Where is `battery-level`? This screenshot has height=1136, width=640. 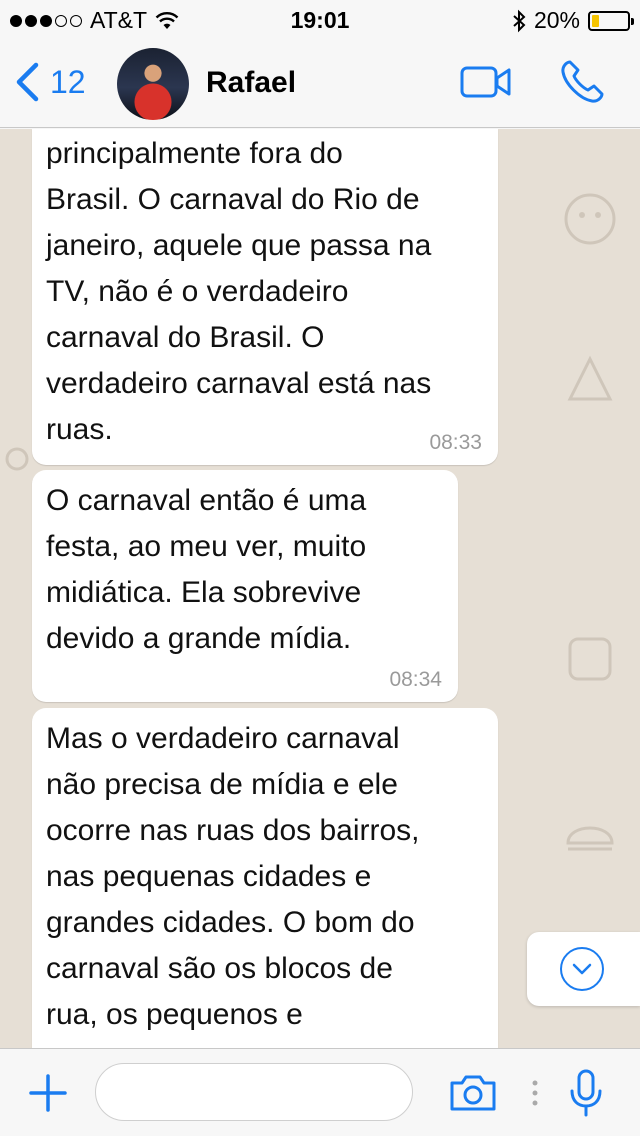 battery-level is located at coordinates (595, 20).